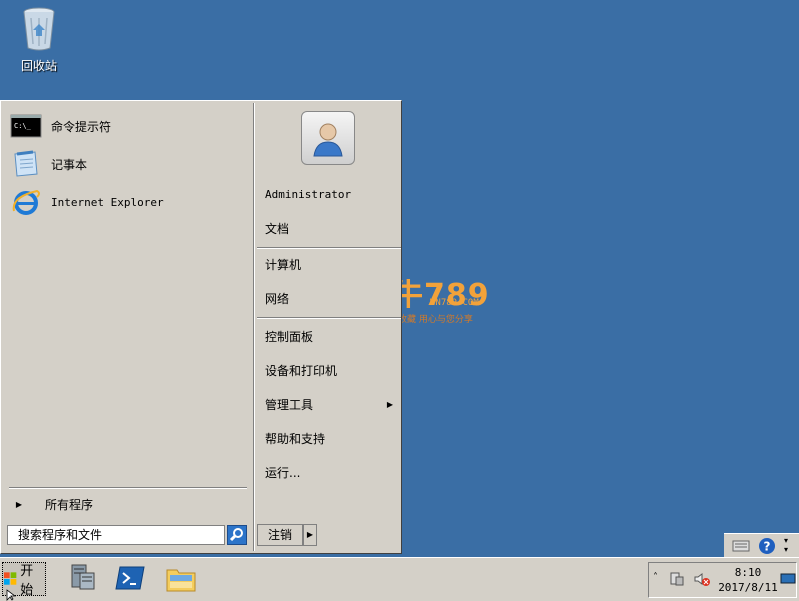 The image size is (799, 601). I want to click on recycle-bin-label: 回收站, so click(38, 66).